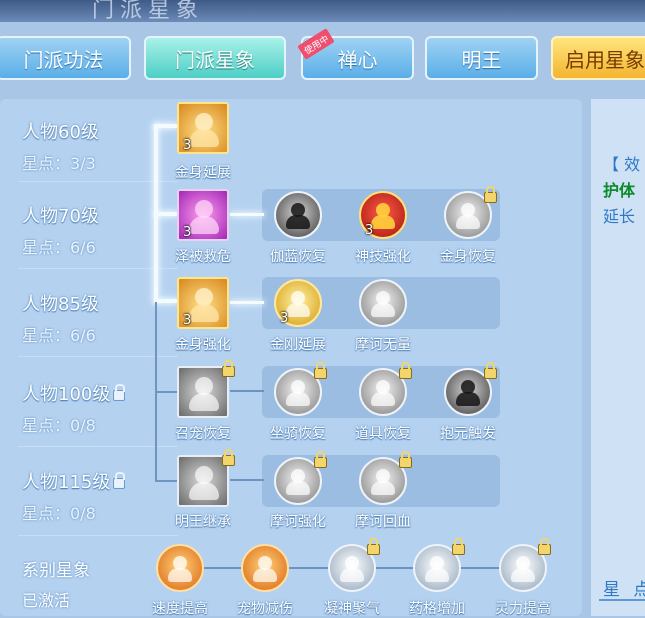  What do you see at coordinates (437, 609) in the screenshot?
I see `star-label: 药格增加` at bounding box center [437, 609].